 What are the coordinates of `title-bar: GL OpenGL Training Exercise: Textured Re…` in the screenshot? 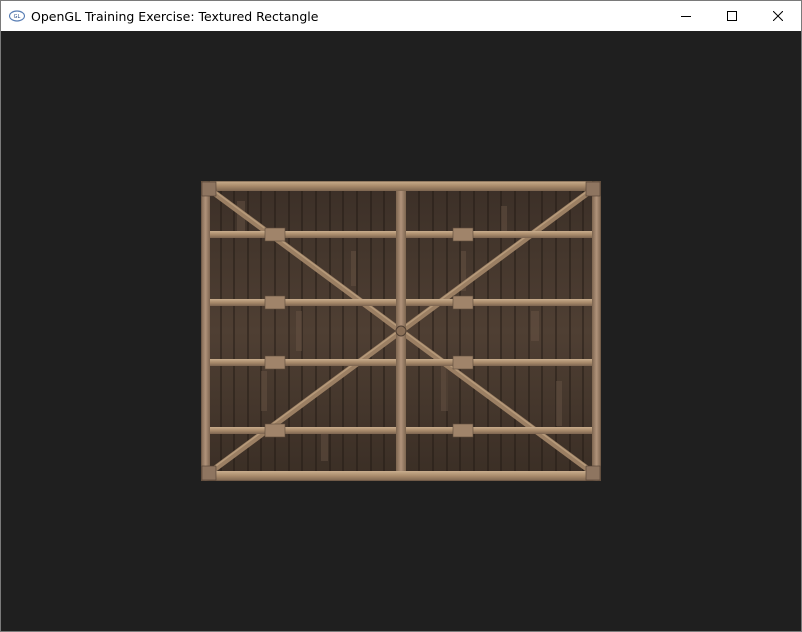 It's located at (401, 16).